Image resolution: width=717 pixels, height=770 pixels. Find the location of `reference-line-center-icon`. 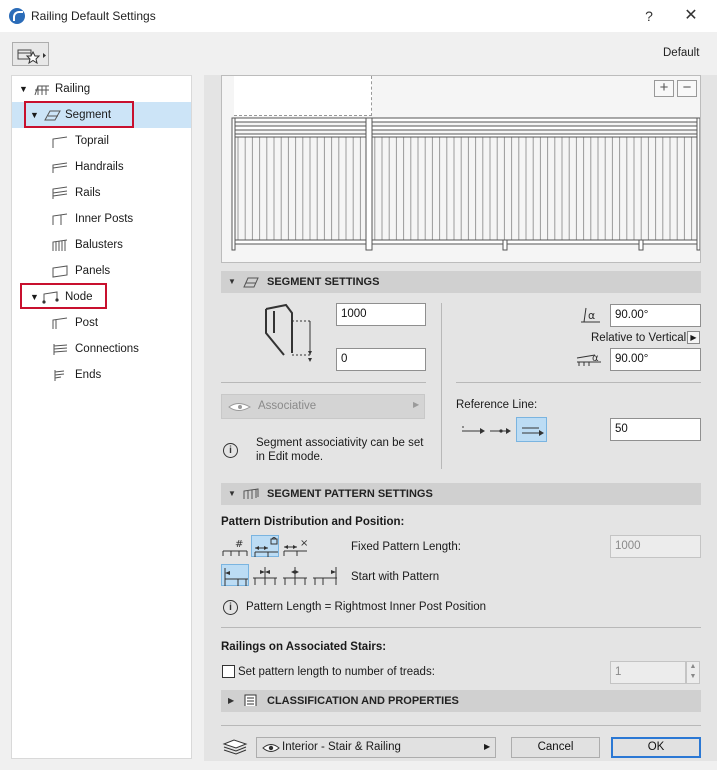

reference-line-center-icon is located at coordinates (501, 430).